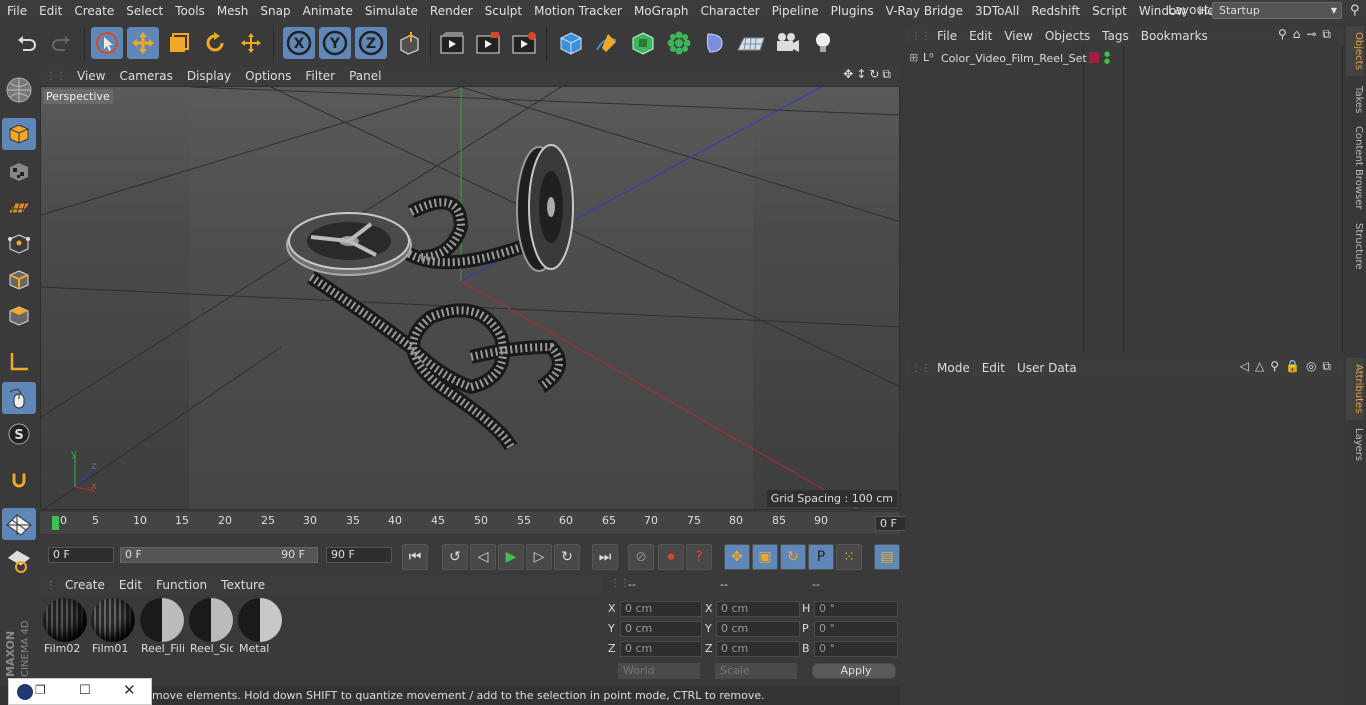 Image resolution: width=1366 pixels, height=705 pixels. I want to click on cube-primitive-icon, so click(571, 43).